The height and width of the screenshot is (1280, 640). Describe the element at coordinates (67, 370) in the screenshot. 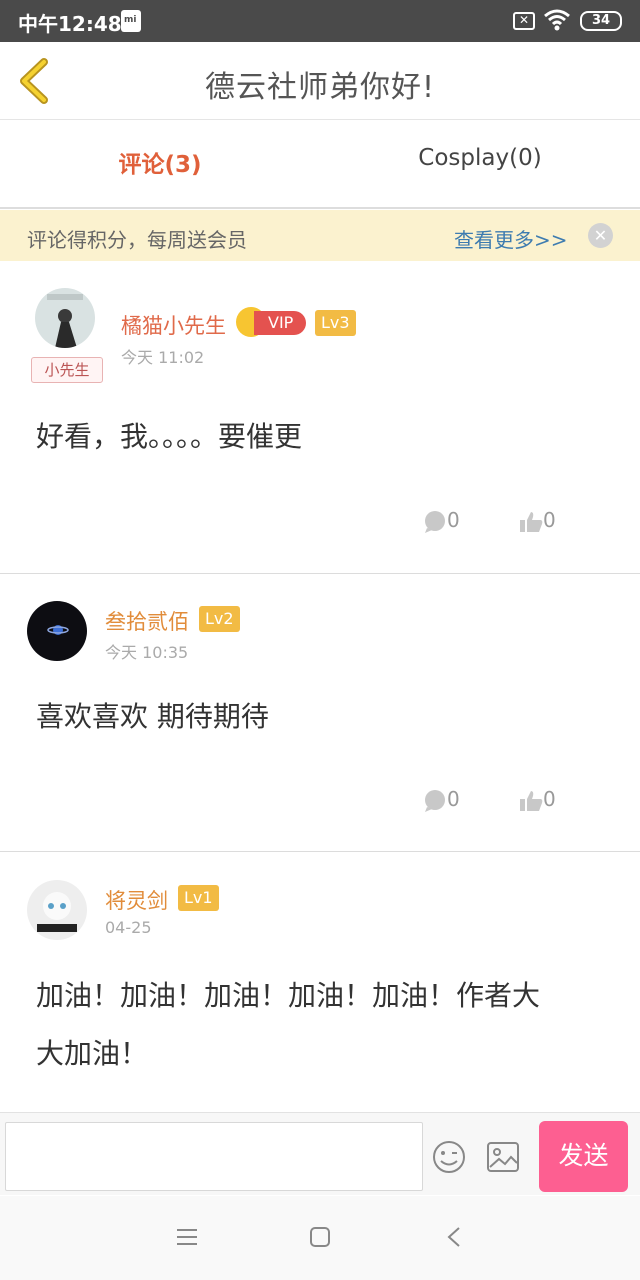

I see `user-badge: 小先生` at that location.